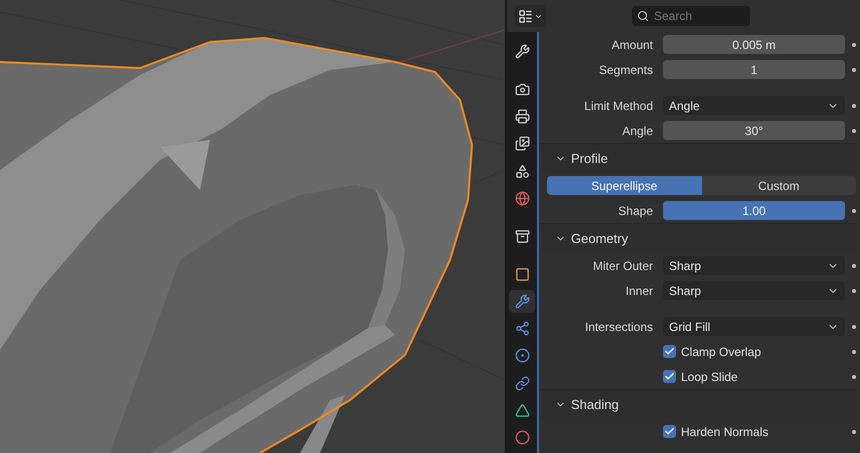 The width and height of the screenshot is (860, 453). Describe the element at coordinates (522, 328) in the screenshot. I see `nodes-icon` at that location.